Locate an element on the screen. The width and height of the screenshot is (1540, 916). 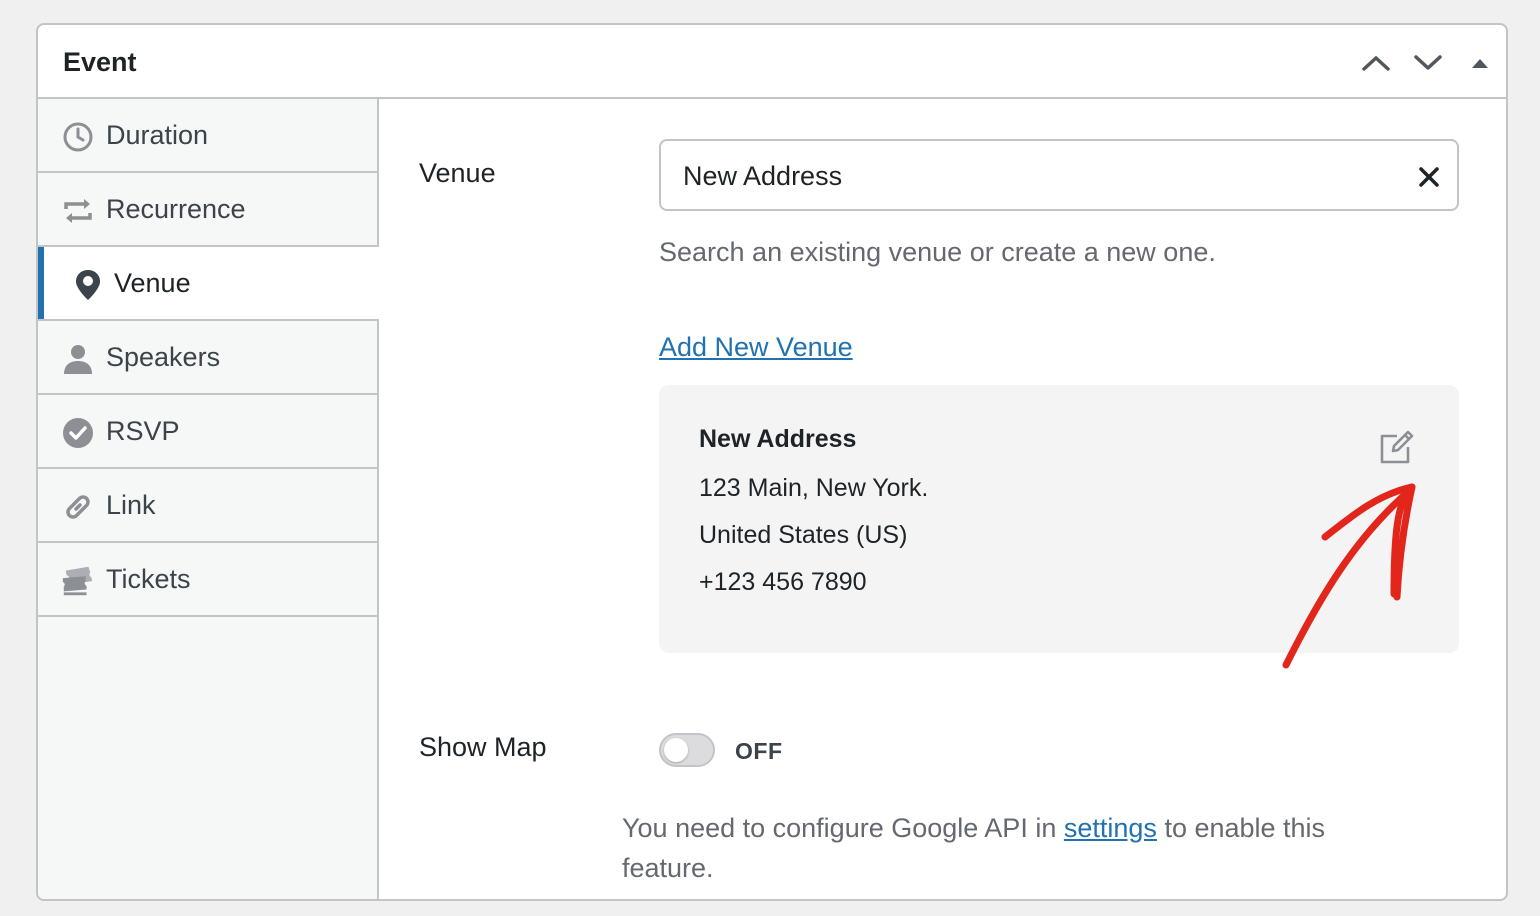
sidebar-item-recurrence: Recurrence is located at coordinates (207, 210).